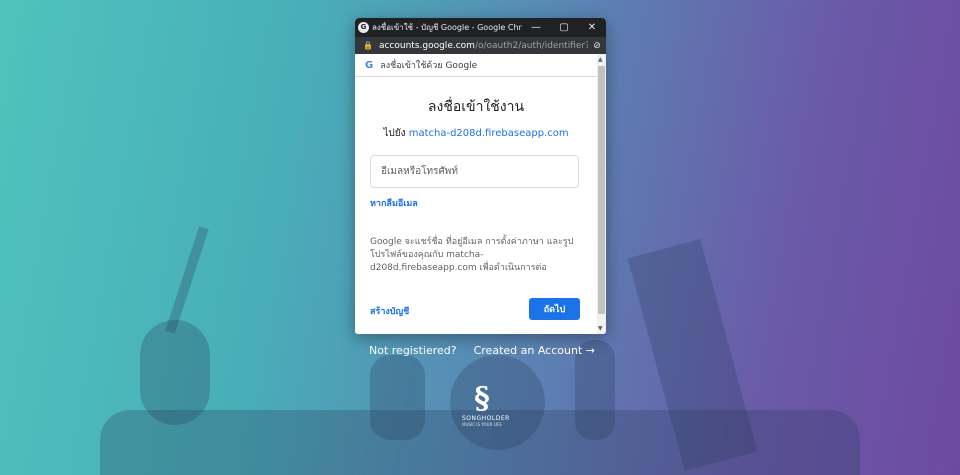 The height and width of the screenshot is (475, 960). I want to click on url-host: accounts.google.com, so click(426, 45).